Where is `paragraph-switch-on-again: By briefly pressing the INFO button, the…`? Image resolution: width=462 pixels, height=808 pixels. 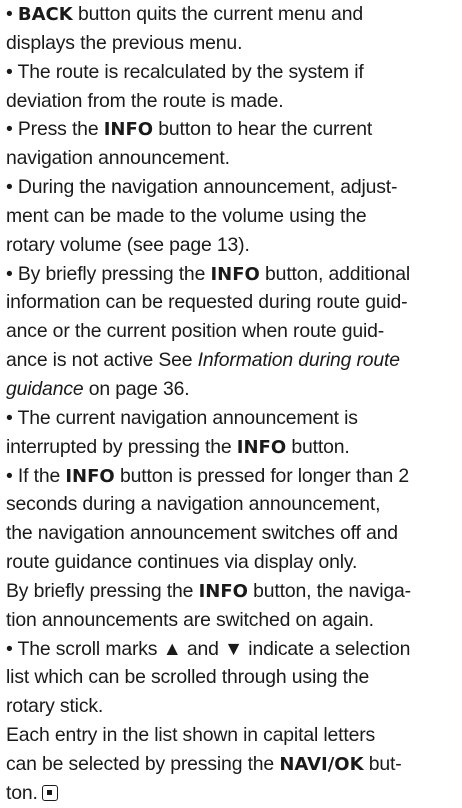
paragraph-switch-on-again: By briefly pressing the INFO button, the… is located at coordinates (208, 605).